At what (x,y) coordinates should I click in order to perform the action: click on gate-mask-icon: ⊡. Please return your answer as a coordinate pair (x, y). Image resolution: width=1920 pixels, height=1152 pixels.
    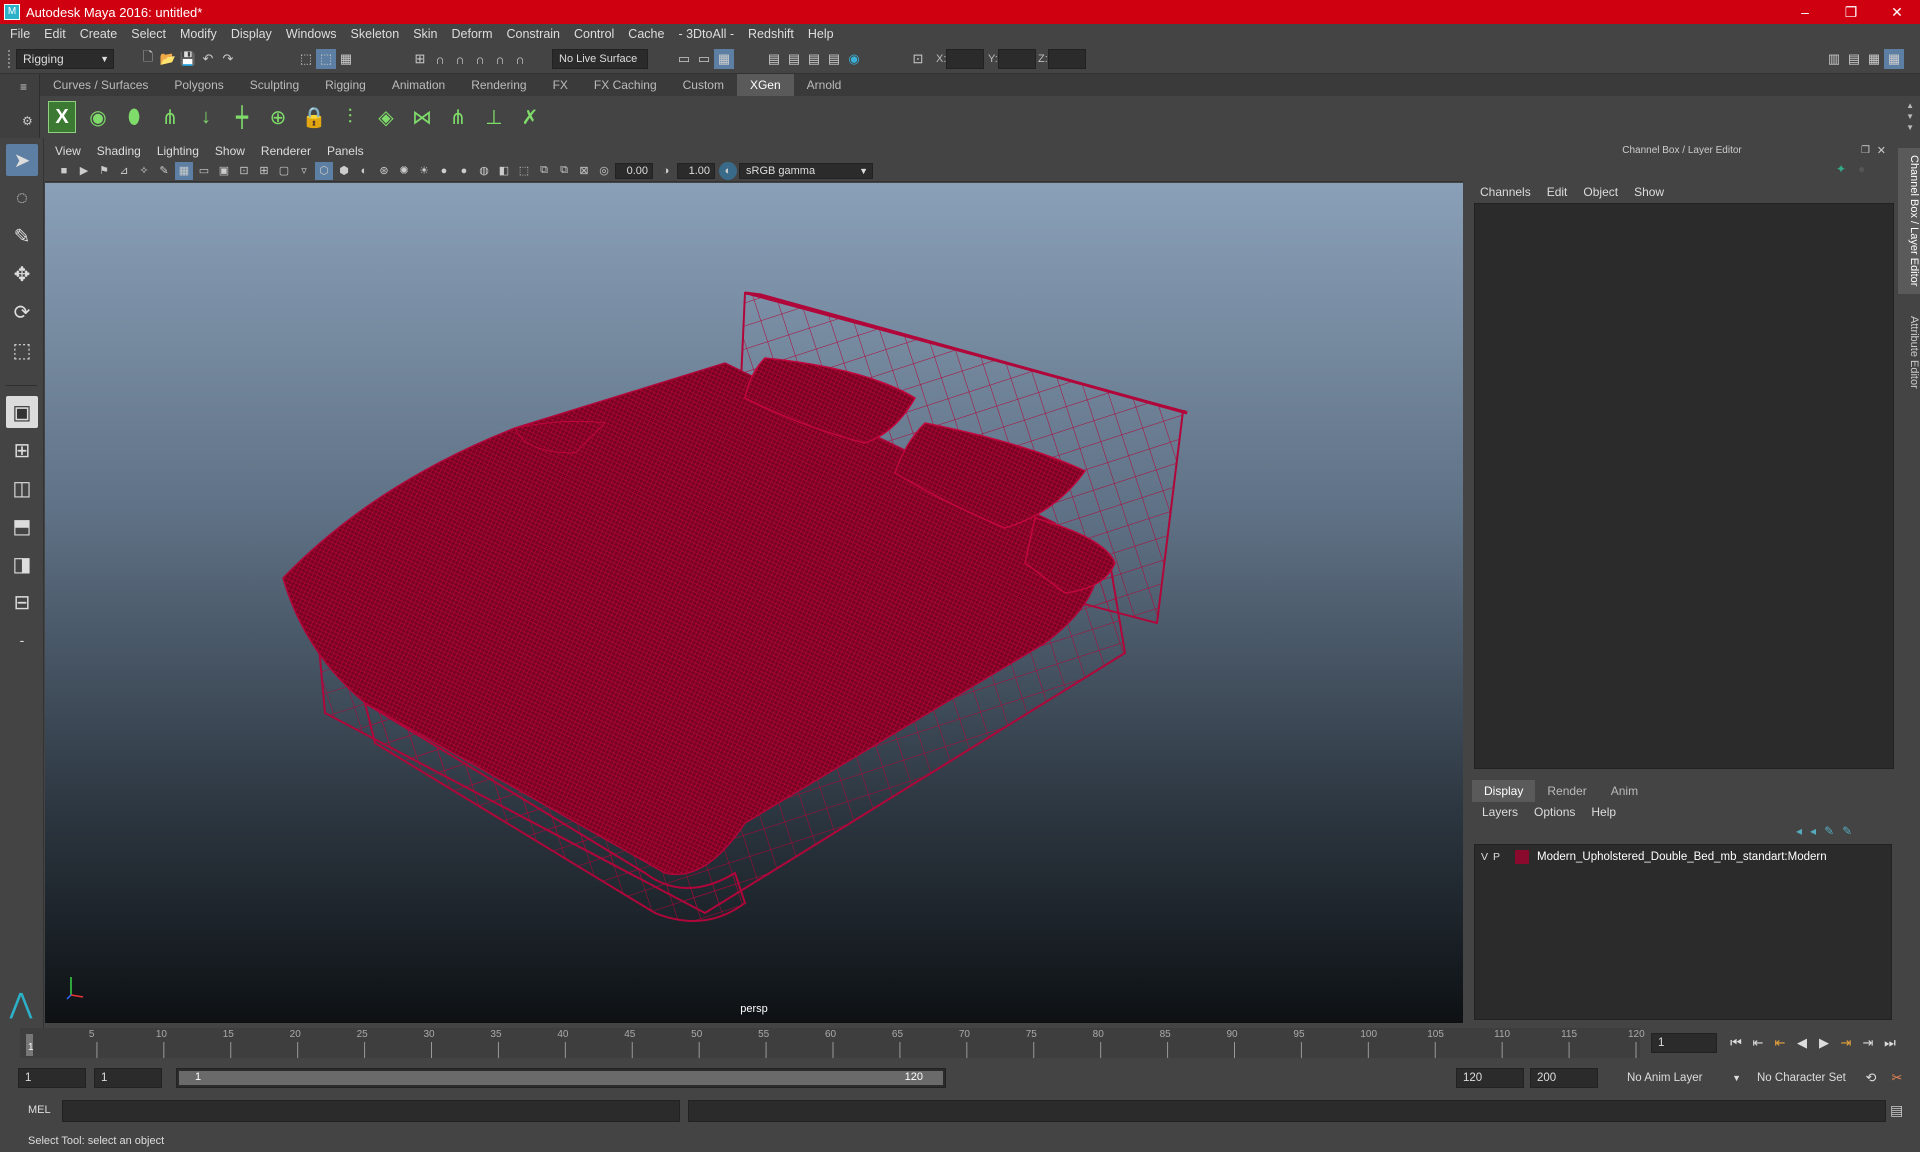
    Looking at the image, I should click on (244, 171).